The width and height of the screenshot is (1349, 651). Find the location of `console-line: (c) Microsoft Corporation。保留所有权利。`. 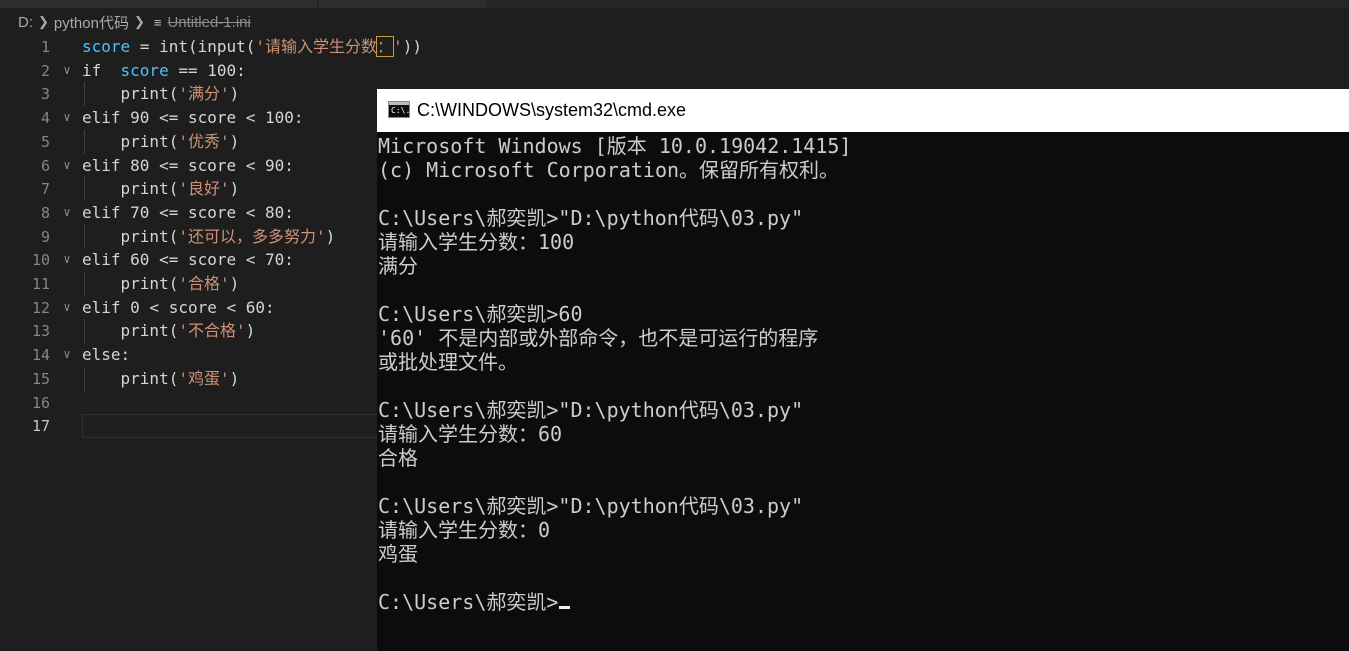

console-line: (c) Microsoft Corporation。保留所有权利。 is located at coordinates (608, 170).